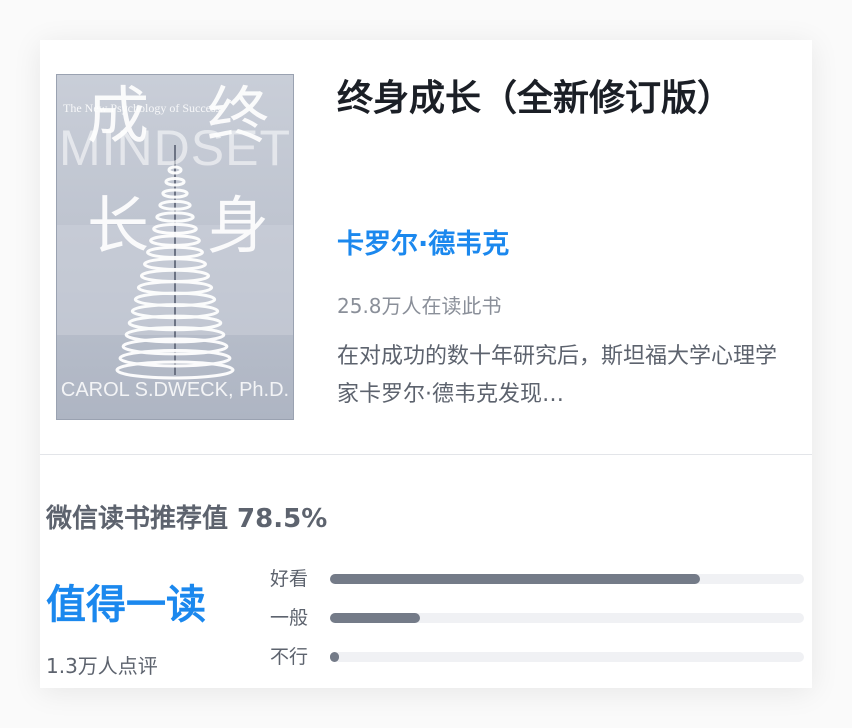 The width and height of the screenshot is (852, 728). What do you see at coordinates (126, 605) in the screenshot?
I see `recommendation-verdict: 值得一读` at bounding box center [126, 605].